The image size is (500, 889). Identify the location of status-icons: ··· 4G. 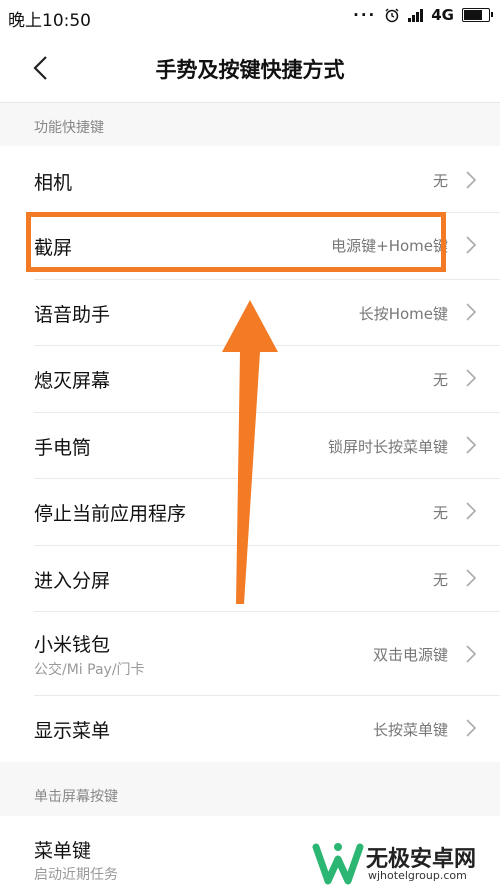
(423, 15).